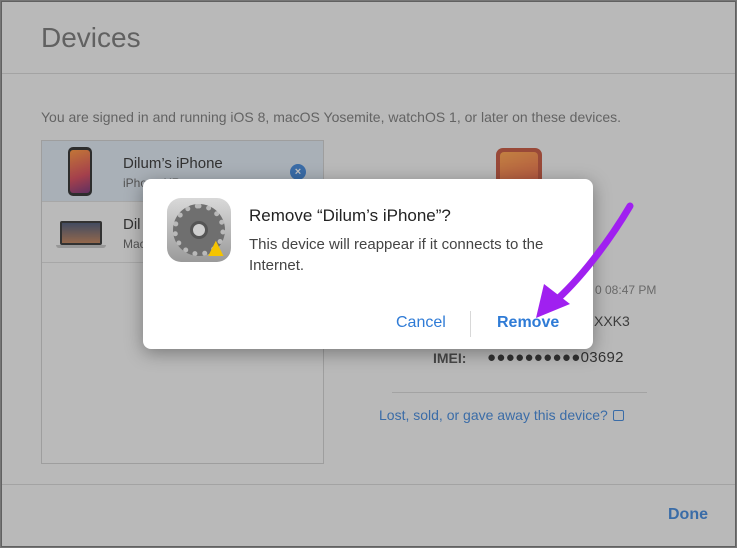 This screenshot has height=548, width=737. I want to click on warning-icon: ▲, so click(216, 247).